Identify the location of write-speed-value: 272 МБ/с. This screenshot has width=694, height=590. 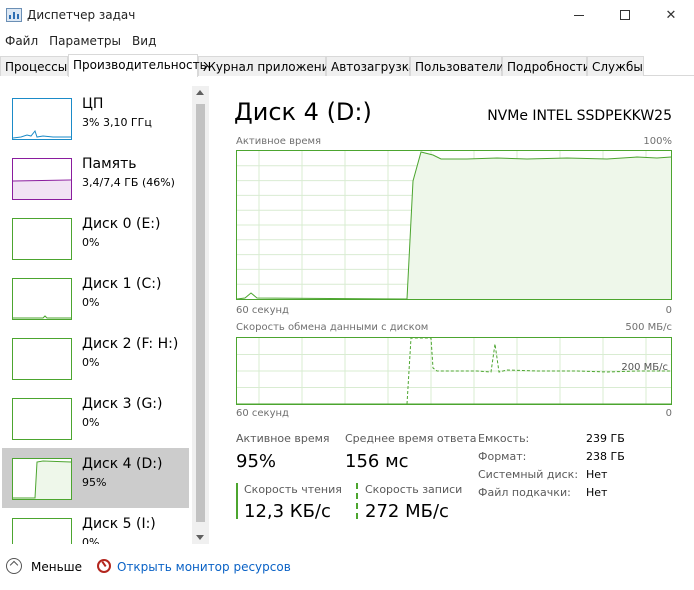
(407, 511).